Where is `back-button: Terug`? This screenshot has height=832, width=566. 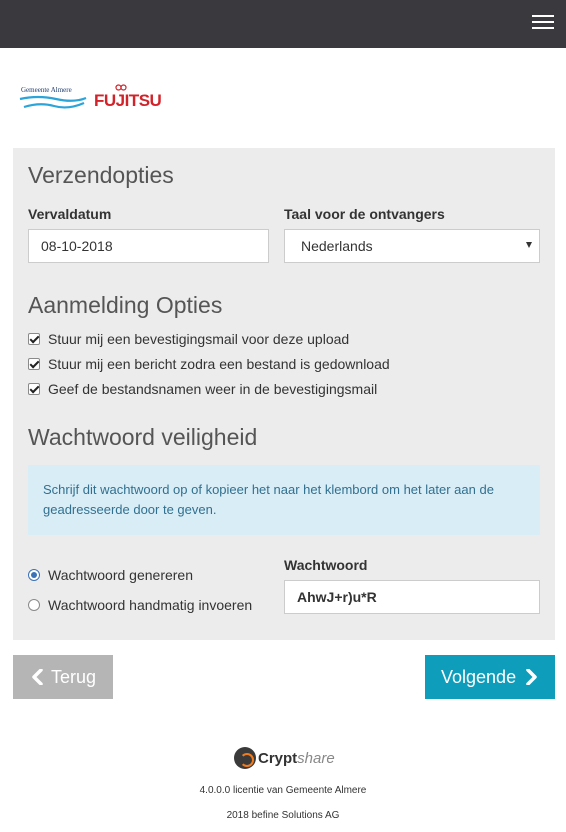 back-button: Terug is located at coordinates (63, 677).